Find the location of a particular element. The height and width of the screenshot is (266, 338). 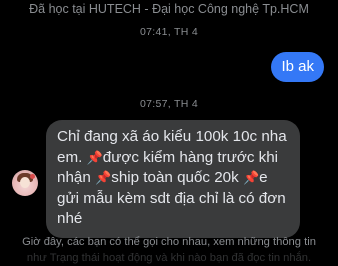

avatar-accent is located at coordinates (32, 176).